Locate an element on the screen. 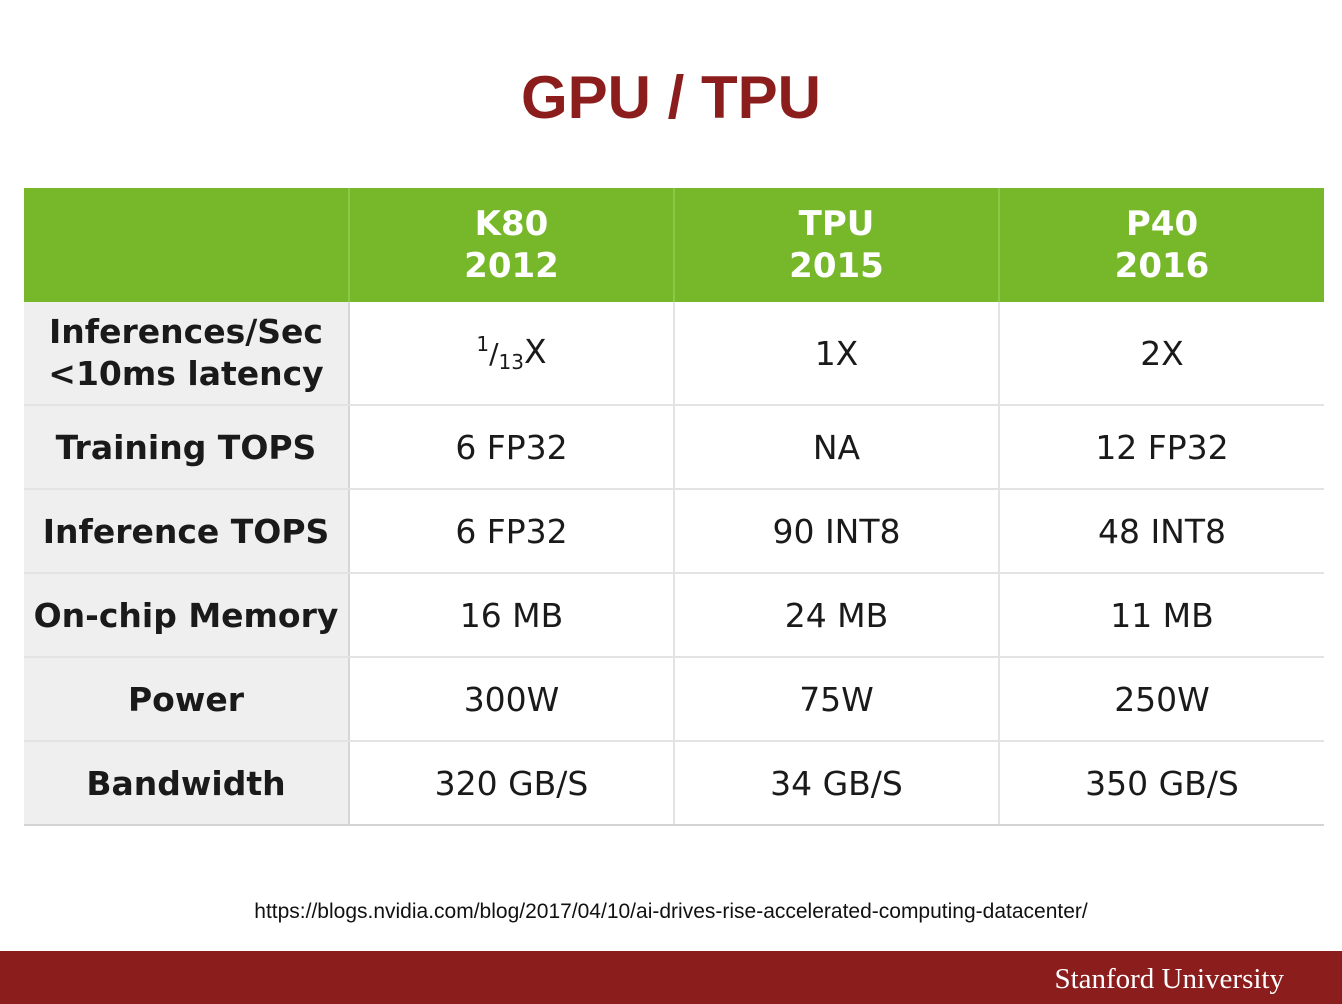 Image resolution: width=1342 pixels, height=1004 pixels. row-label-line: <10ms latency is located at coordinates (186, 373).